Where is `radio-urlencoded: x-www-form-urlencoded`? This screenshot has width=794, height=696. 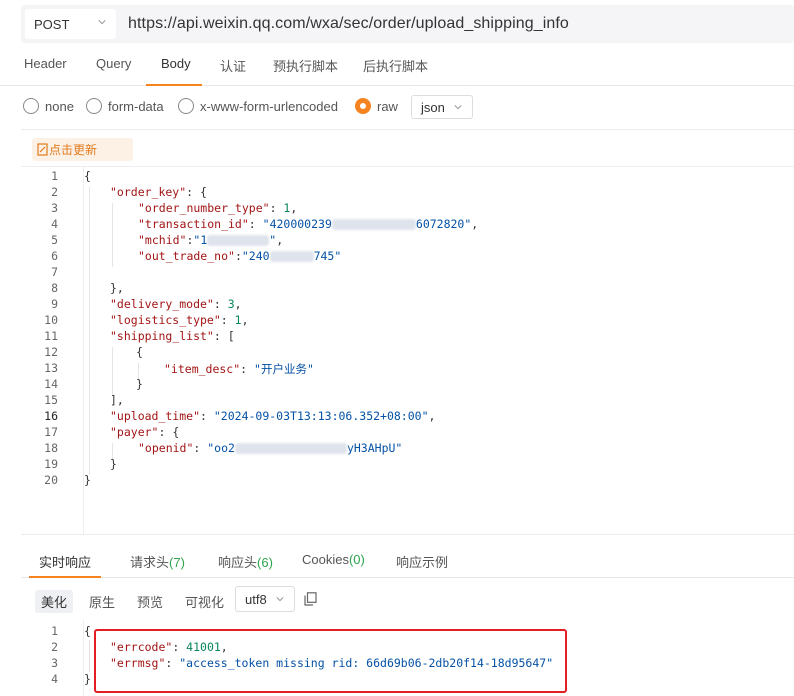 radio-urlencoded: x-www-form-urlencoded is located at coordinates (258, 106).